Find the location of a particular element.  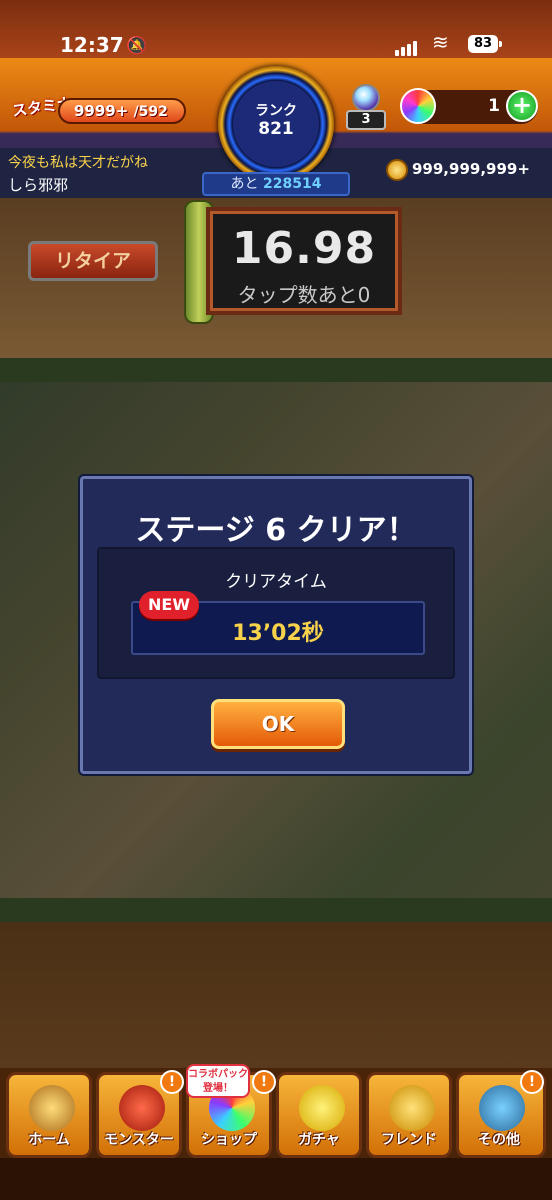

orb-count: 1 is located at coordinates (494, 106).